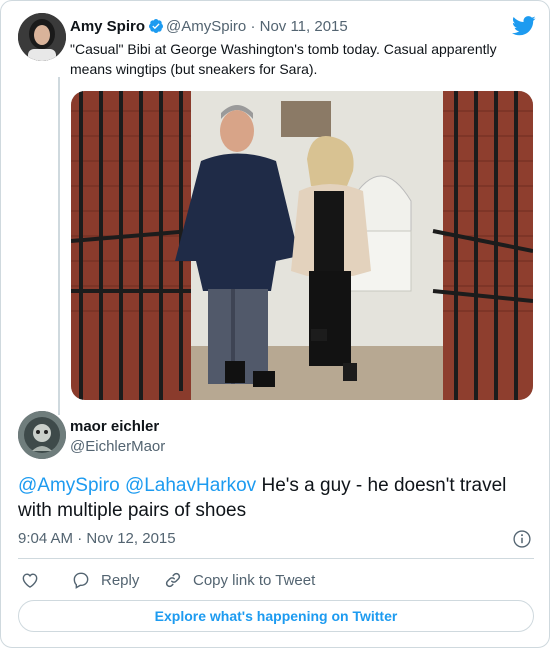 Image resolution: width=550 pixels, height=648 pixels. What do you see at coordinates (59, 246) in the screenshot?
I see `thread-connector-line` at bounding box center [59, 246].